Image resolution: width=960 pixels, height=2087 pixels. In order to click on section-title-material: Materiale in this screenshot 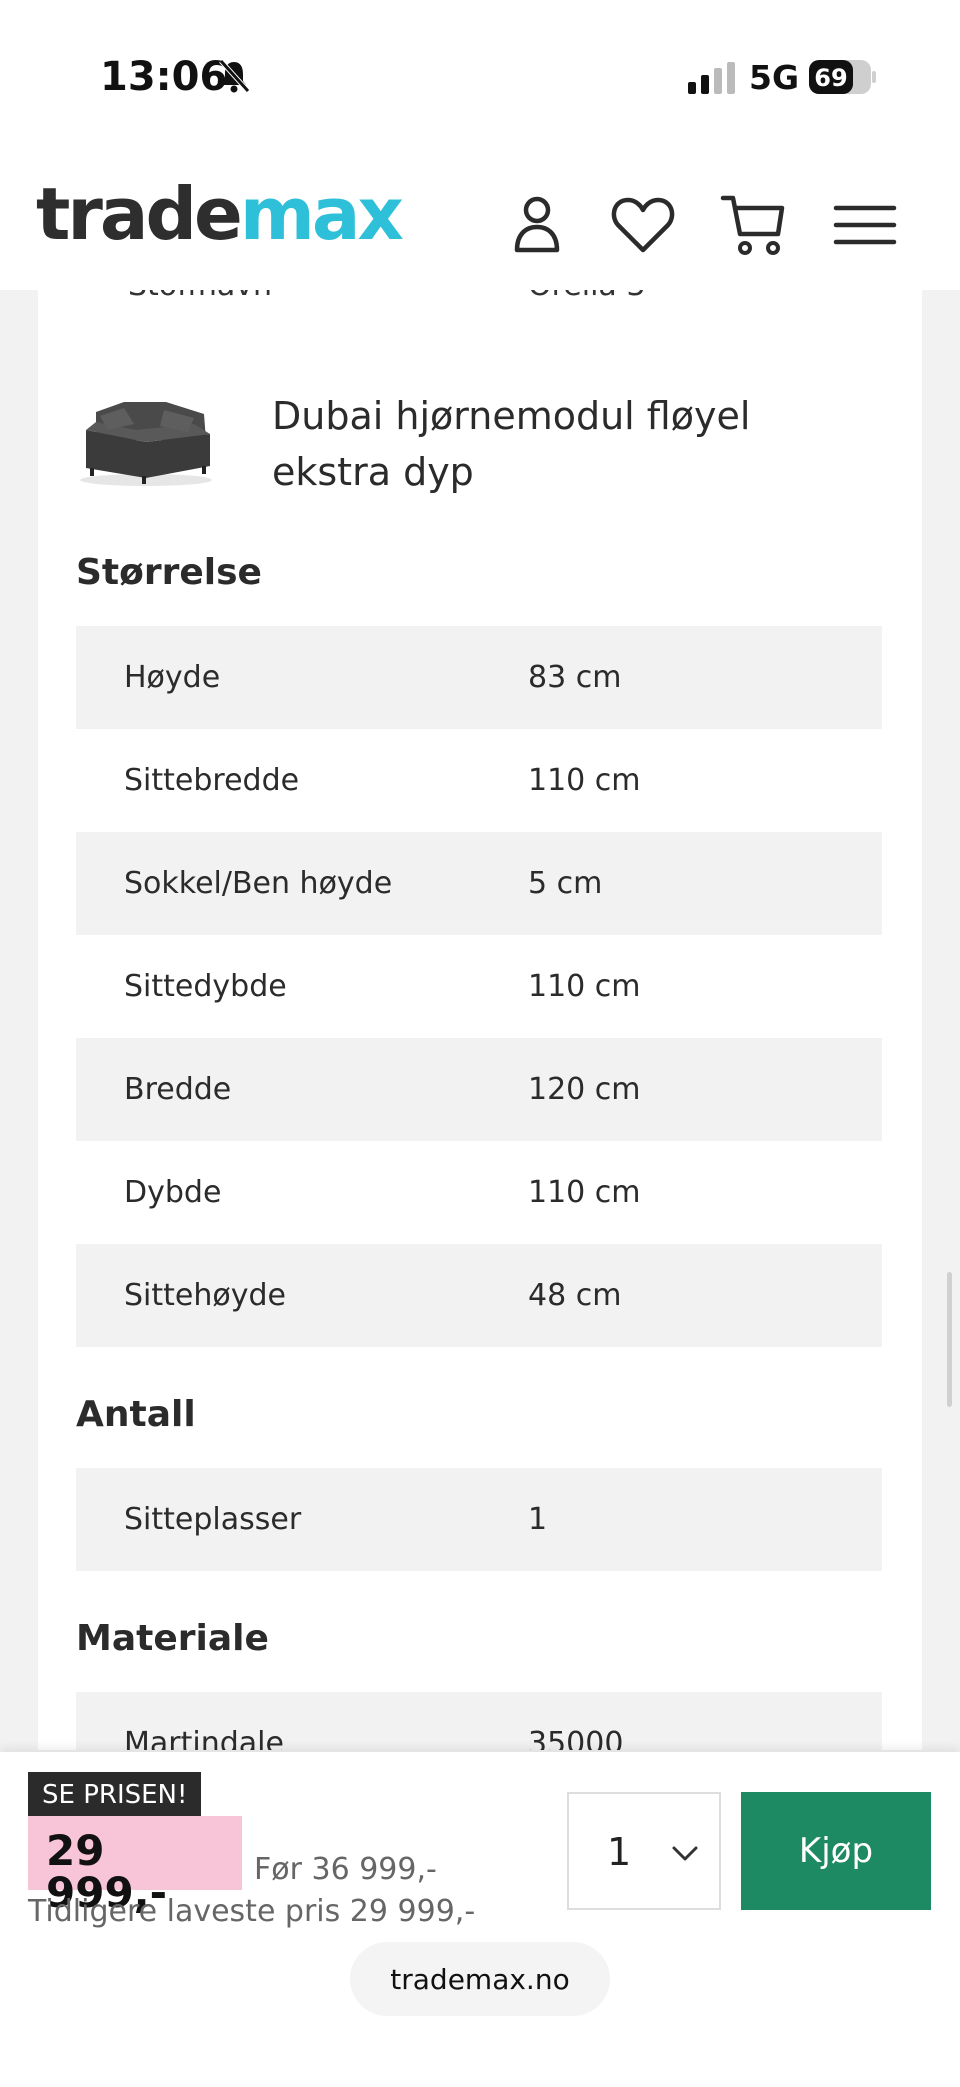, I will do `click(172, 1638)`.